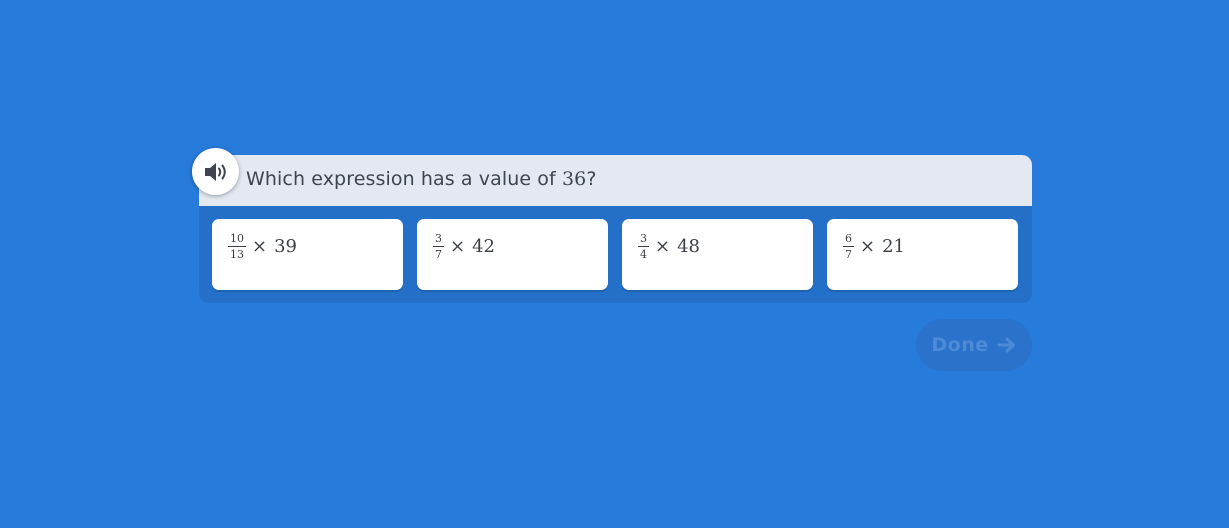  I want to click on answer-choice-4: 6 7 × 21, so click(922, 254).